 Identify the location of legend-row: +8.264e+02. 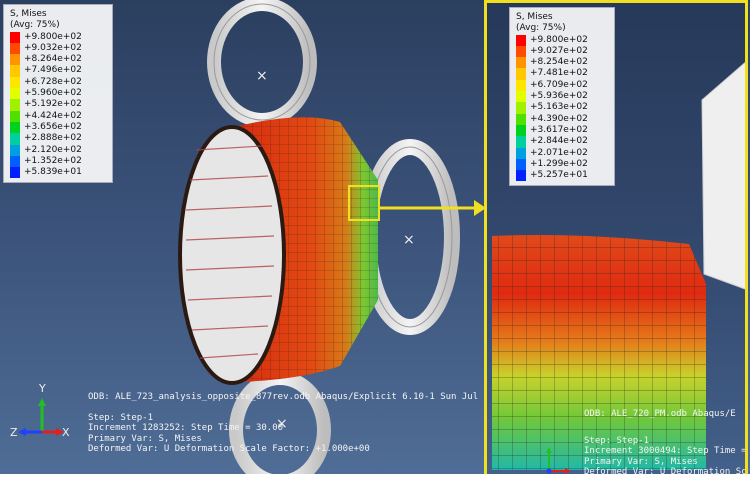
(58, 60).